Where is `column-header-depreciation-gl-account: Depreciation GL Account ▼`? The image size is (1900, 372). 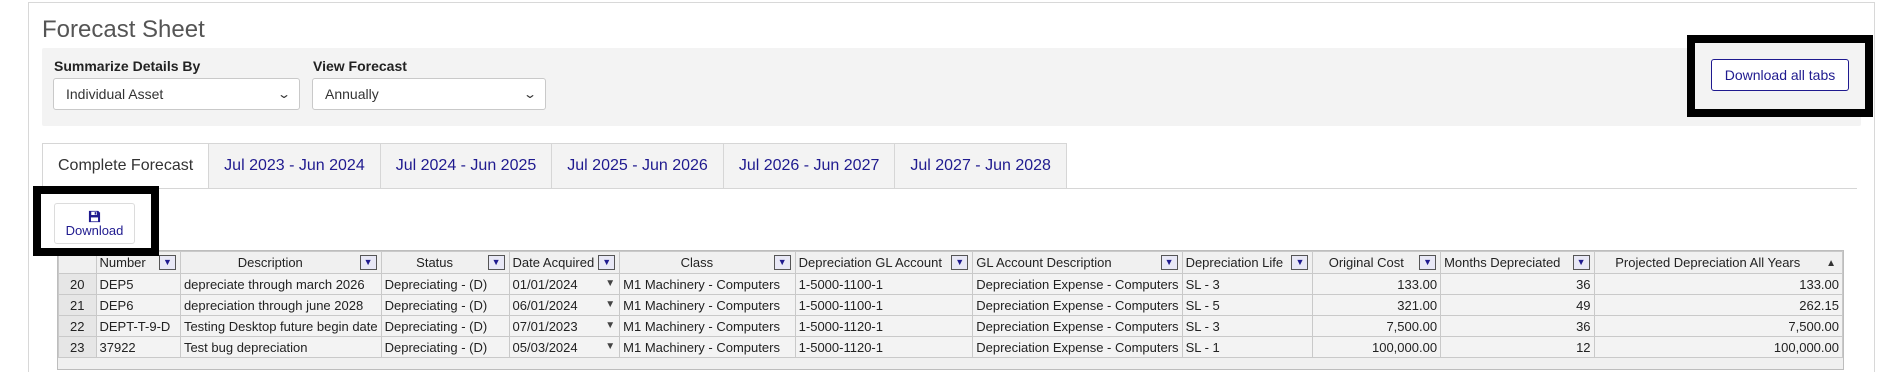 column-header-depreciation-gl-account: Depreciation GL Account ▼ is located at coordinates (884, 262).